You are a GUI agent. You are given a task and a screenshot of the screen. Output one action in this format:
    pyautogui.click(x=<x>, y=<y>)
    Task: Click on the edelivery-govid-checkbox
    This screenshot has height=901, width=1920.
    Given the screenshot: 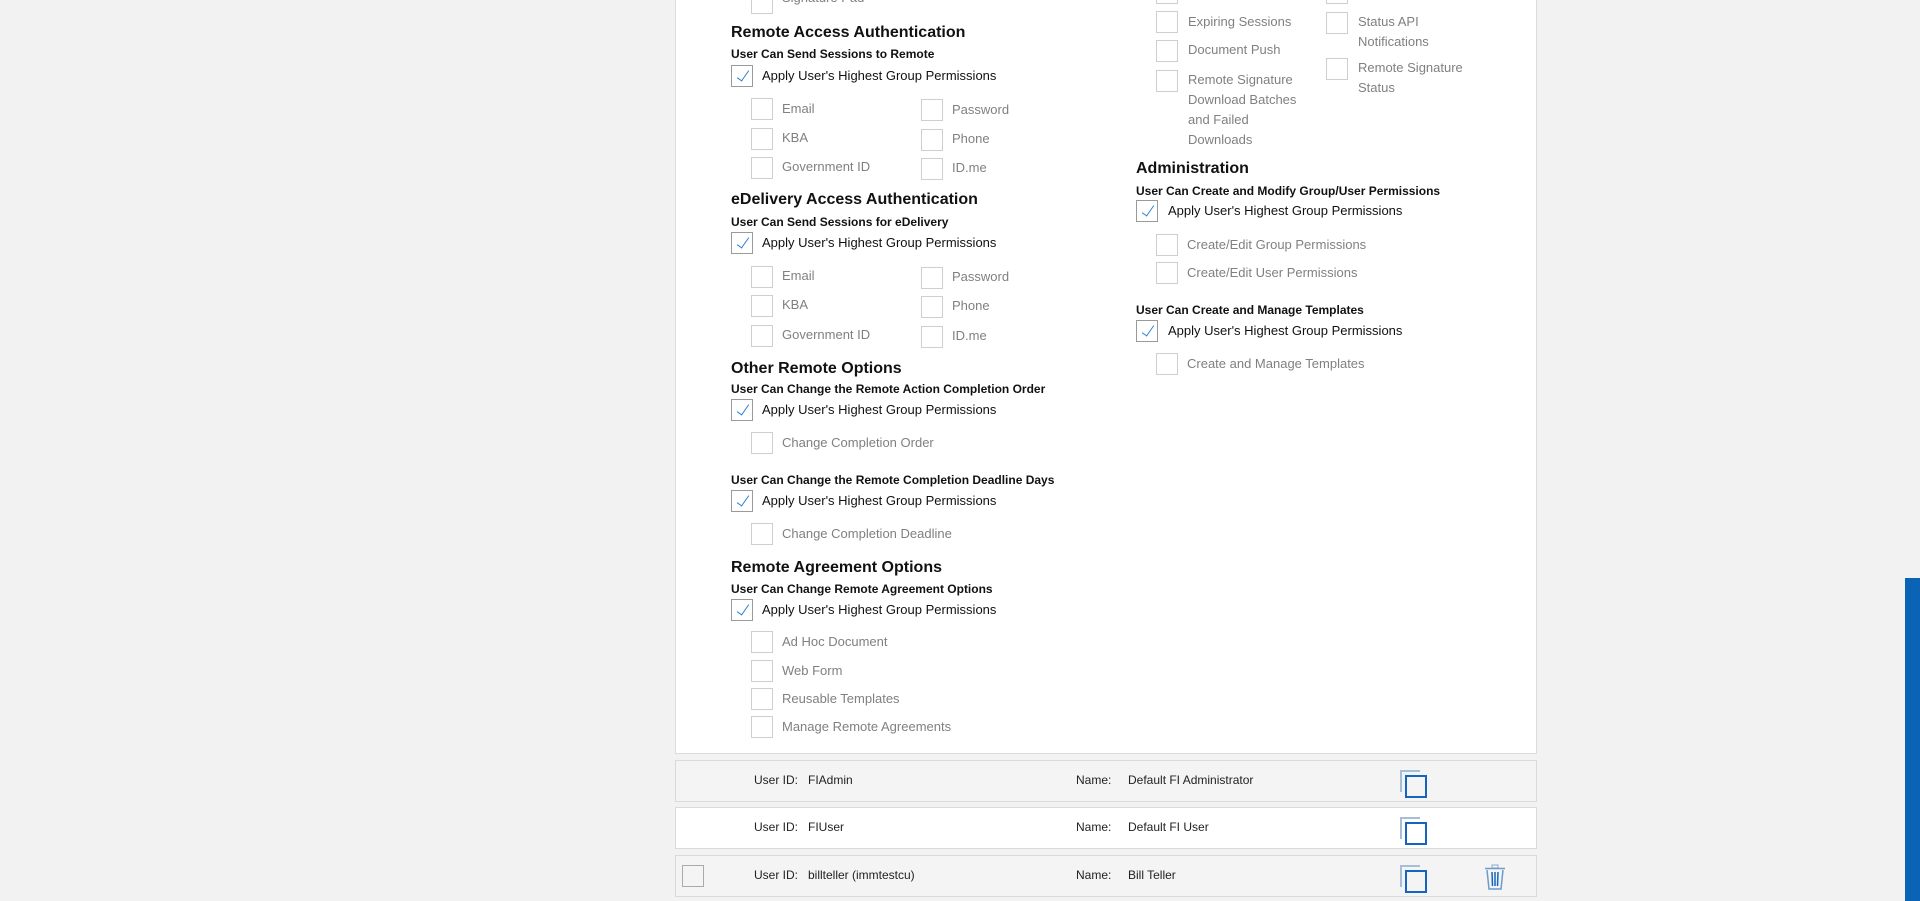 What is the action you would take?
    pyautogui.click(x=762, y=336)
    